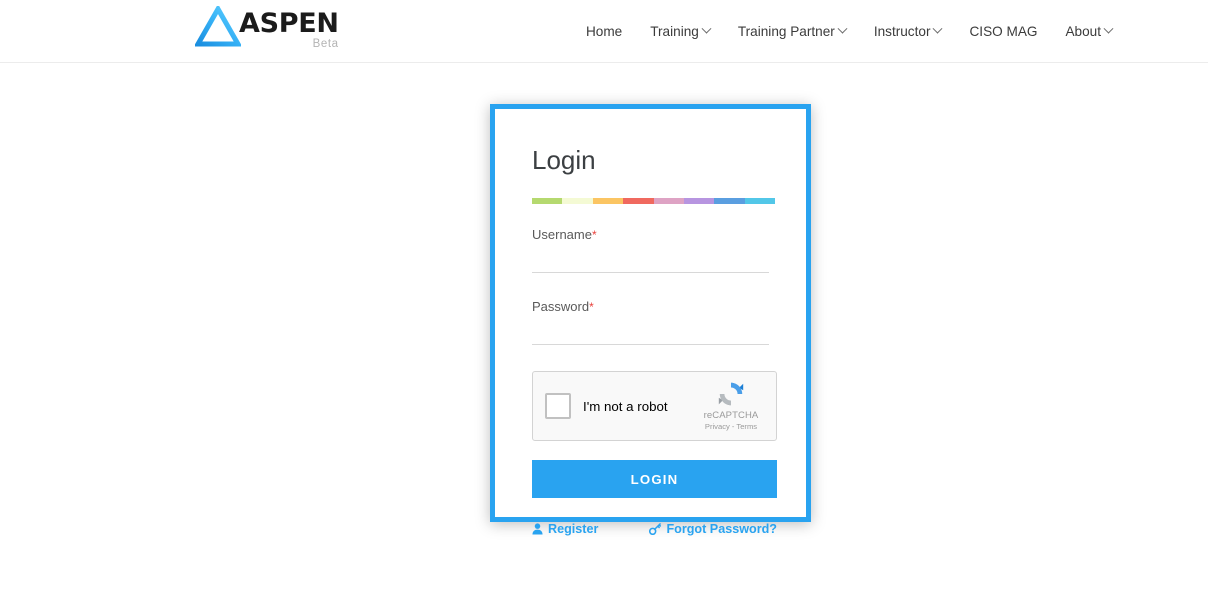 Image resolution: width=1208 pixels, height=598 pixels. I want to click on recaptcha-legal-links: Privacy - Terms, so click(731, 426).